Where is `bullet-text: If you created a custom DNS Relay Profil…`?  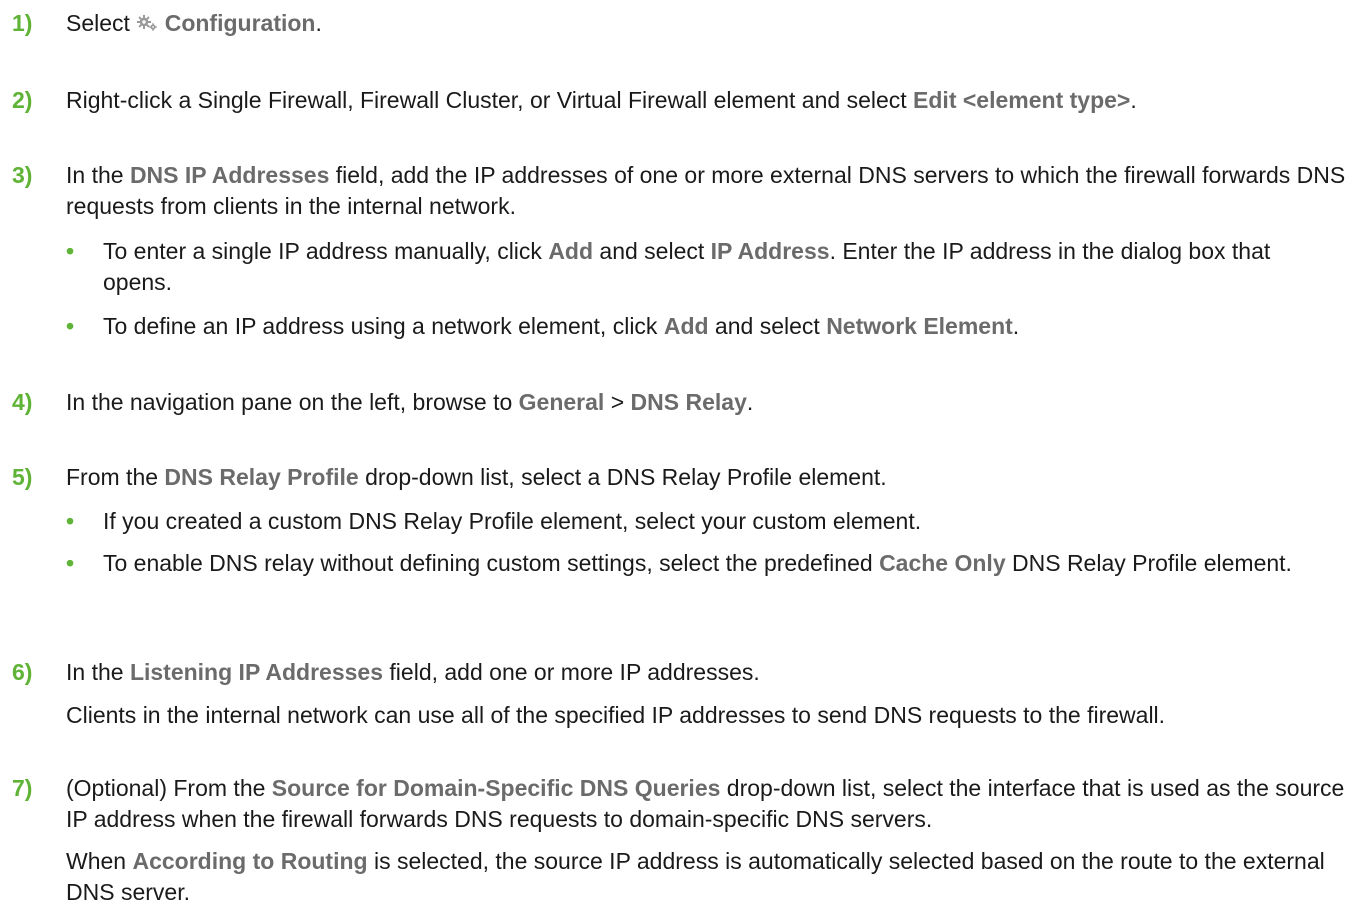 bullet-text: If you created a custom DNS Relay Profil… is located at coordinates (512, 521).